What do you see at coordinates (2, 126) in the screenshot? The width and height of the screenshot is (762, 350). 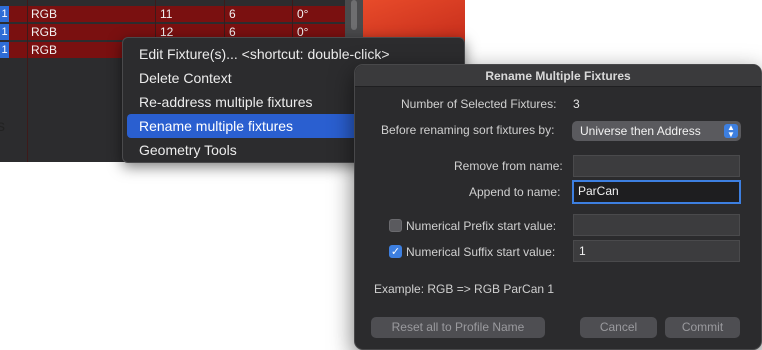 I see `clipped-label-fragment: s` at bounding box center [2, 126].